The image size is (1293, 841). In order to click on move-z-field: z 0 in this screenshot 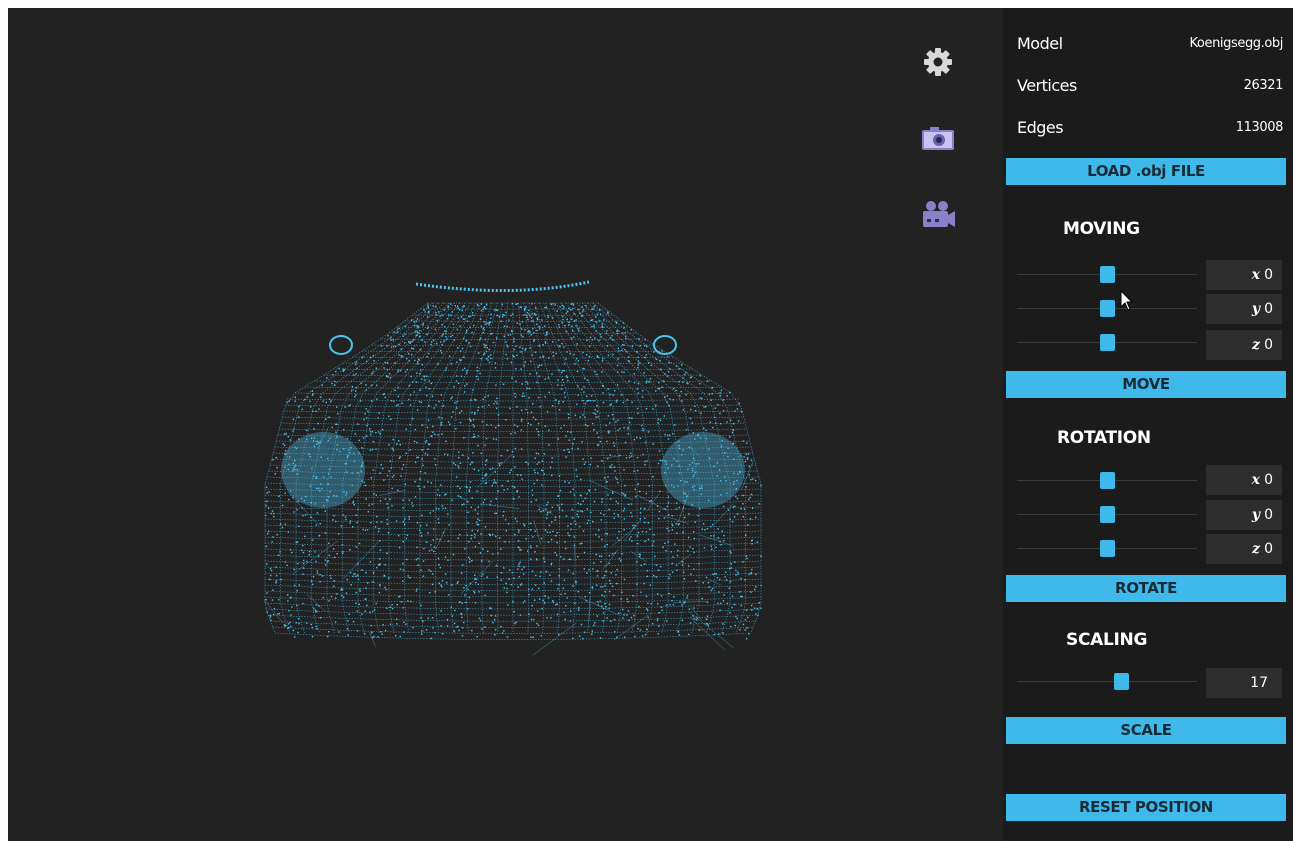, I will do `click(1244, 345)`.